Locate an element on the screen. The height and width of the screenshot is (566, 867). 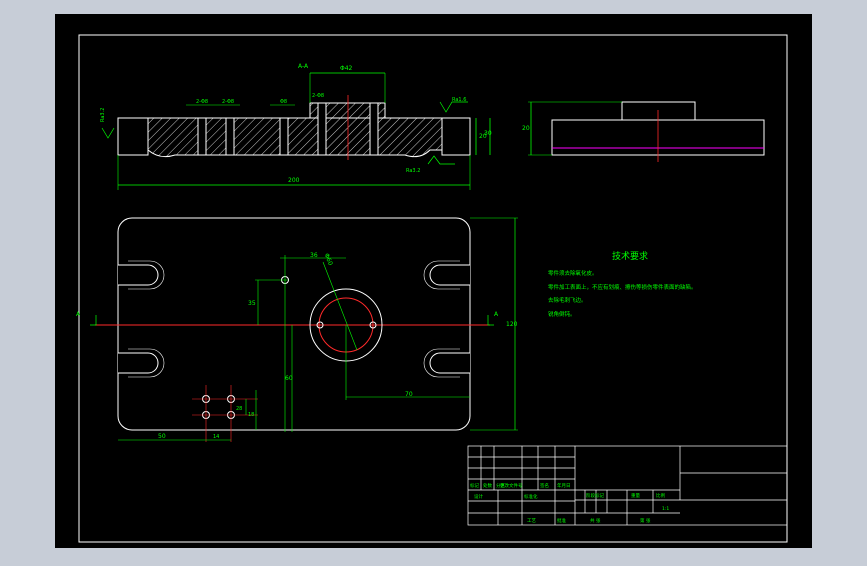
tb-mark: 标记 is located at coordinates (474, 485).